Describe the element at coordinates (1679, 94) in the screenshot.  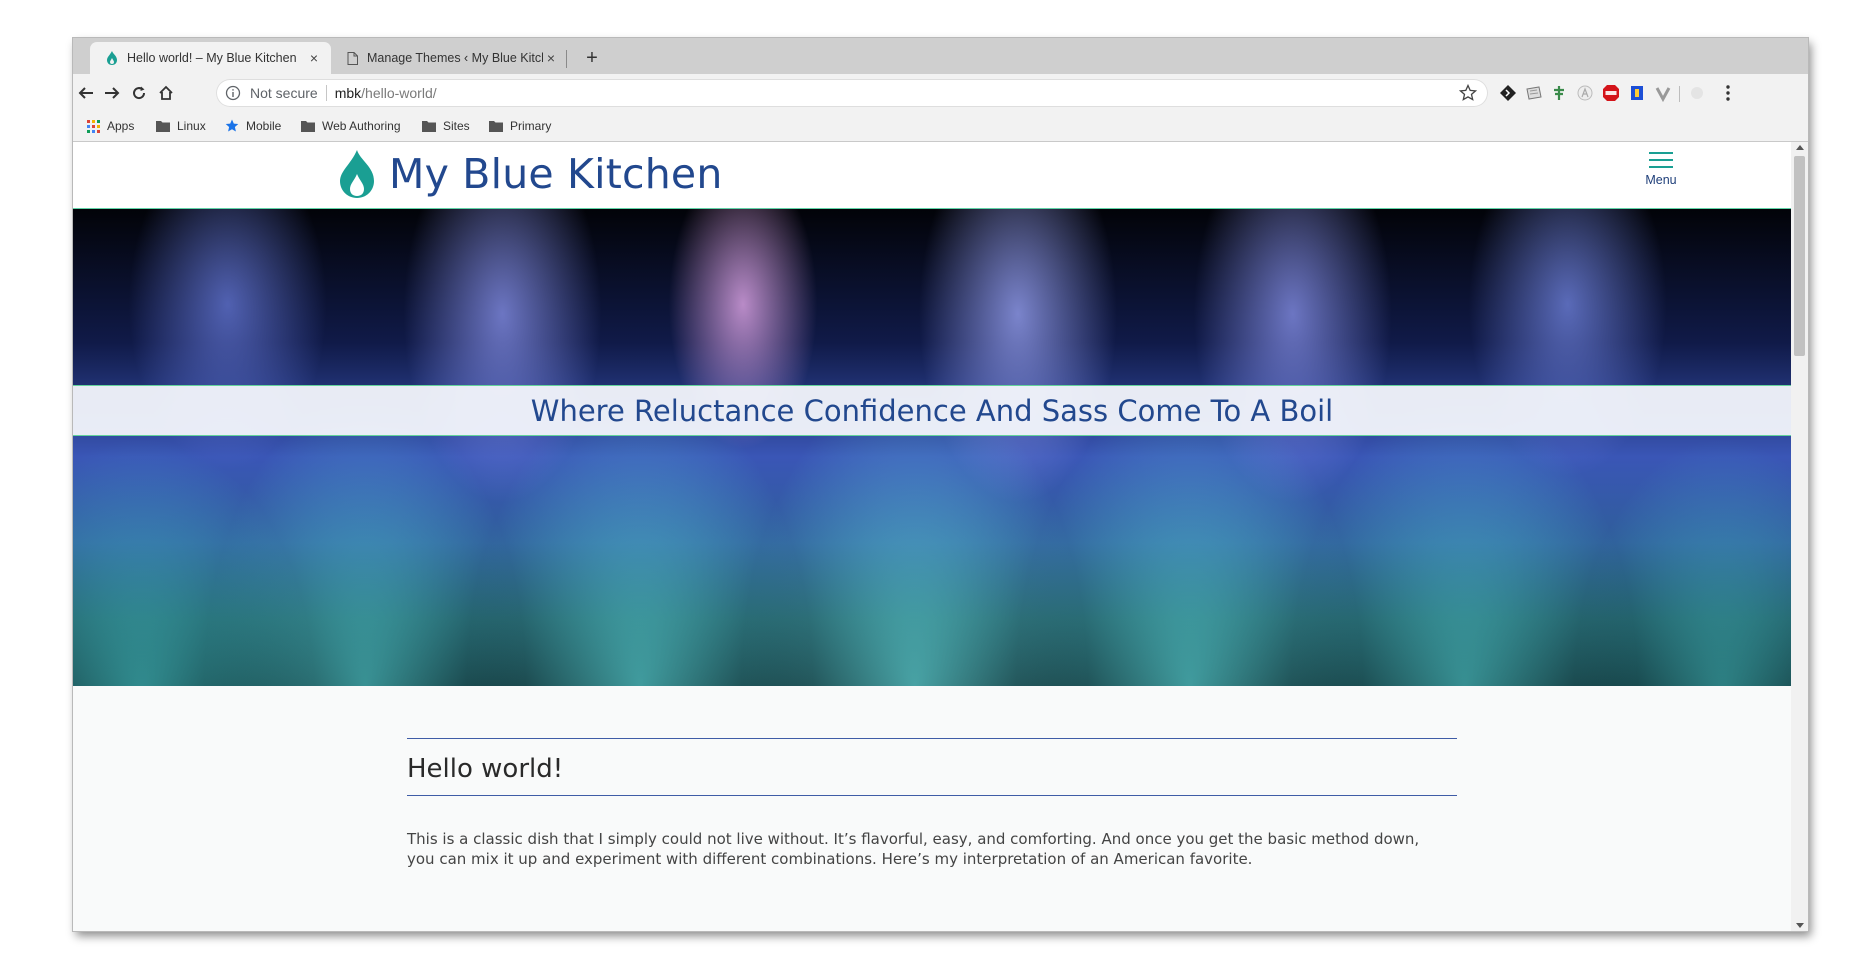
I see `toolbar-divider` at that location.